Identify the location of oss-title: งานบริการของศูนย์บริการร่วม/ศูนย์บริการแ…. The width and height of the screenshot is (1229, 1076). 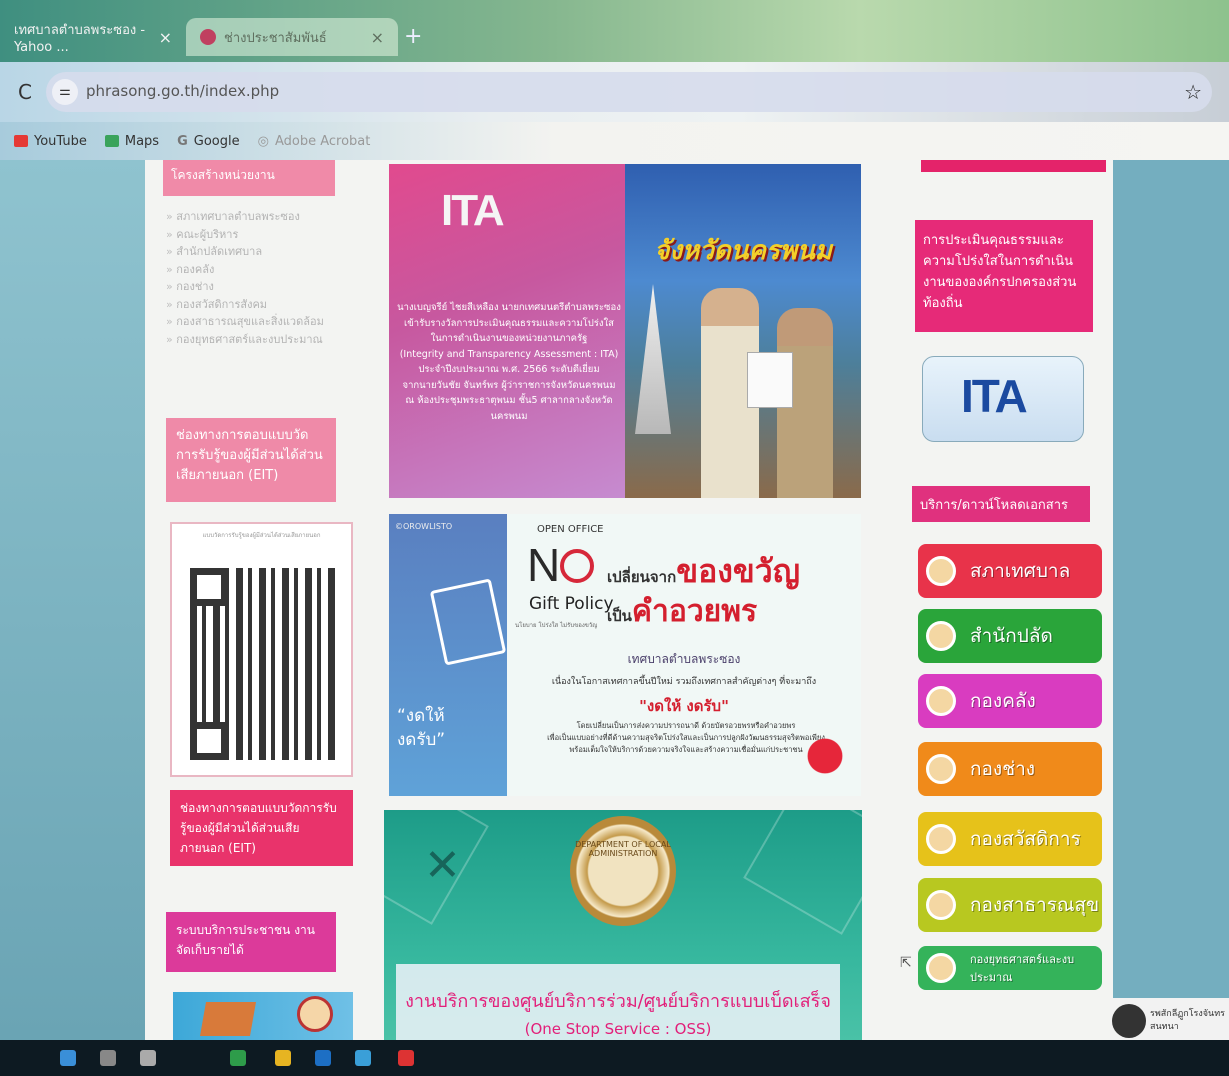
(618, 1001).